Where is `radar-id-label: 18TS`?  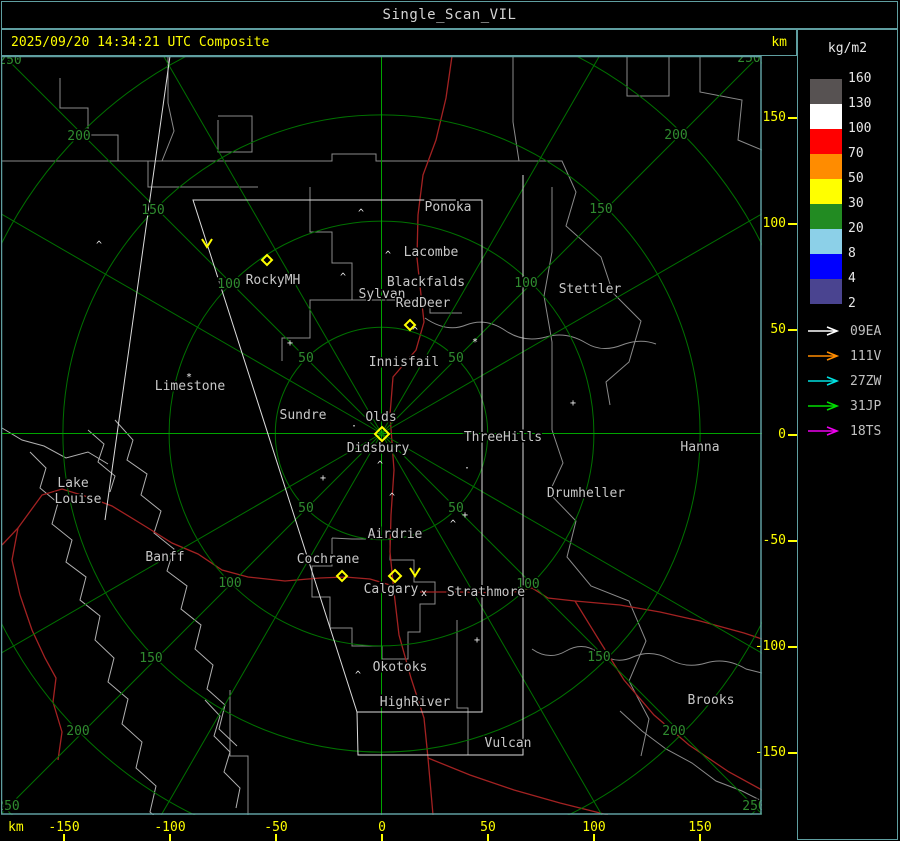
radar-id-label: 18TS is located at coordinates (866, 431).